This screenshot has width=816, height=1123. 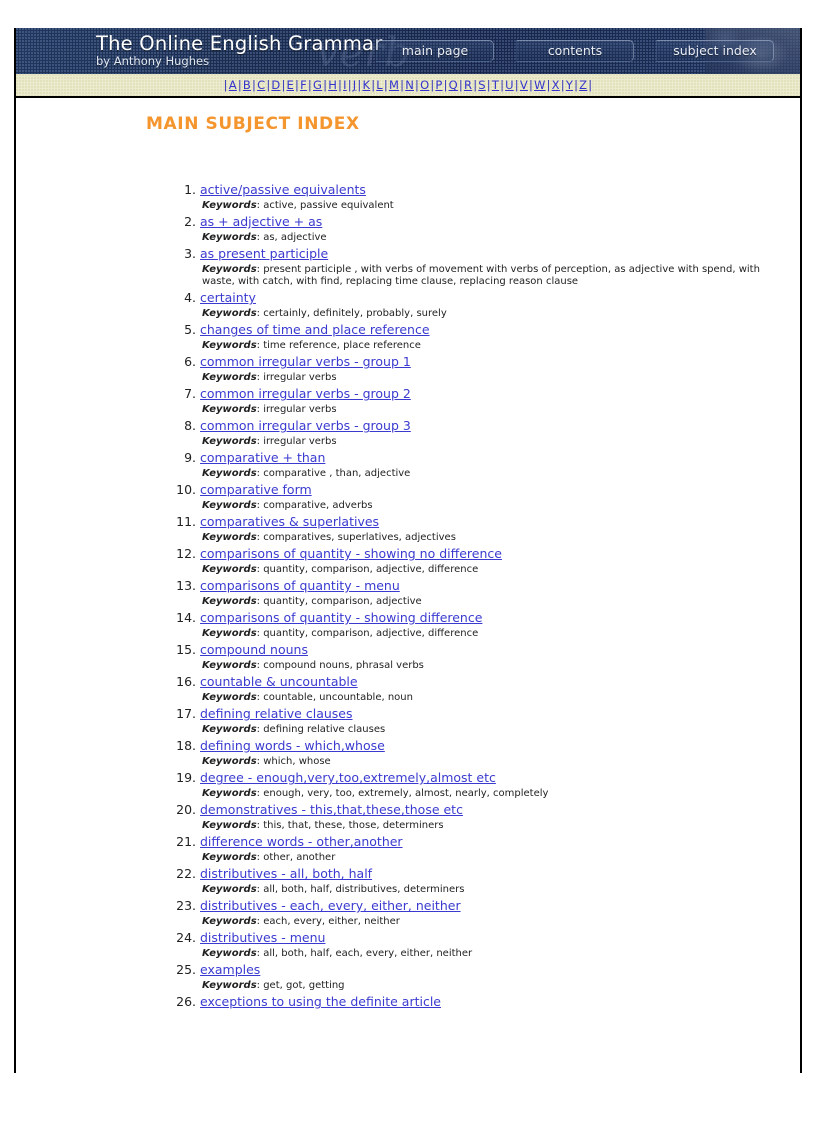 I want to click on index-entry-keywords: Keywords: which, whose, so click(x=266, y=761).